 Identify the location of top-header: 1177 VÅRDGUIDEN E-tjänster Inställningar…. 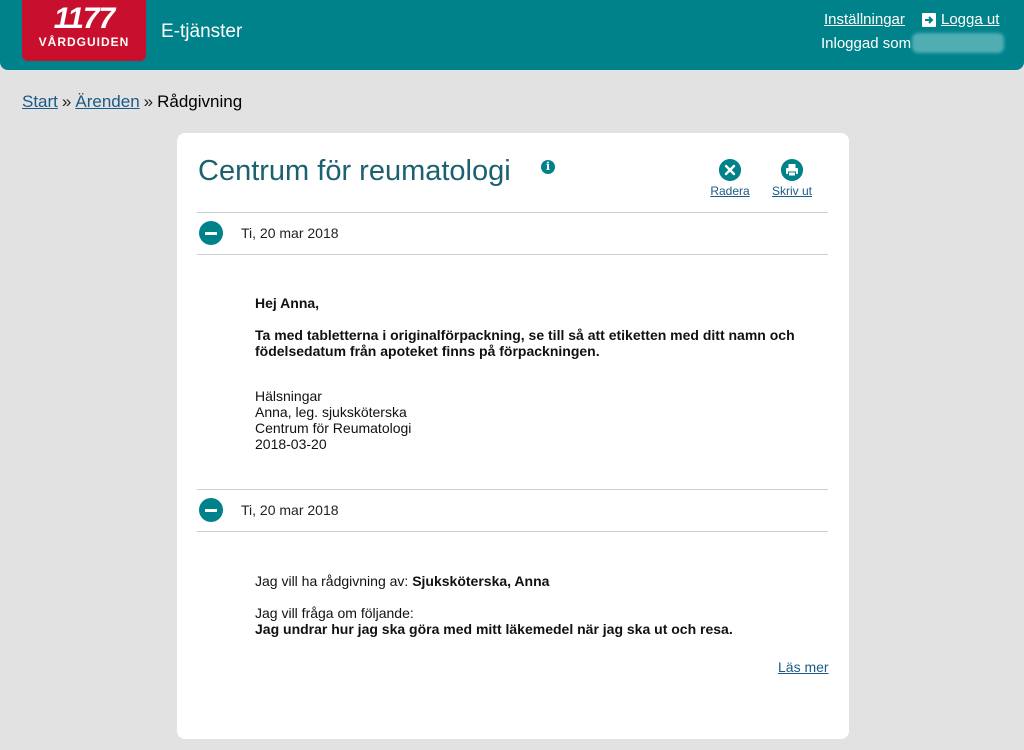
(512, 35).